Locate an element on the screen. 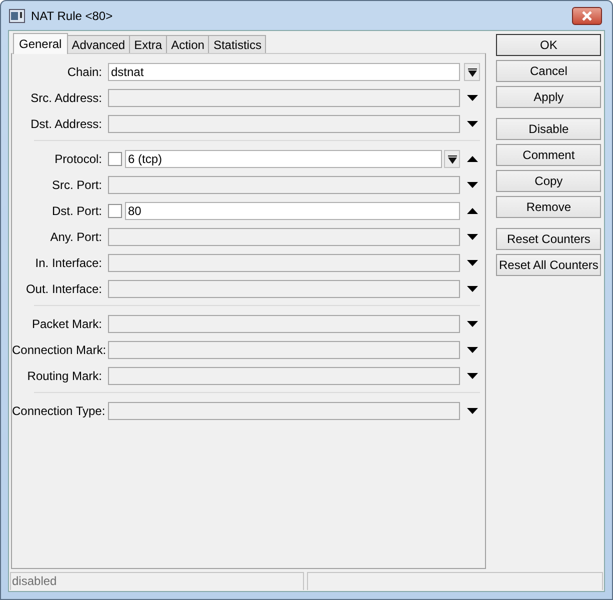 Image resolution: width=613 pixels, height=600 pixels. dialog-button: Apply is located at coordinates (548, 97).